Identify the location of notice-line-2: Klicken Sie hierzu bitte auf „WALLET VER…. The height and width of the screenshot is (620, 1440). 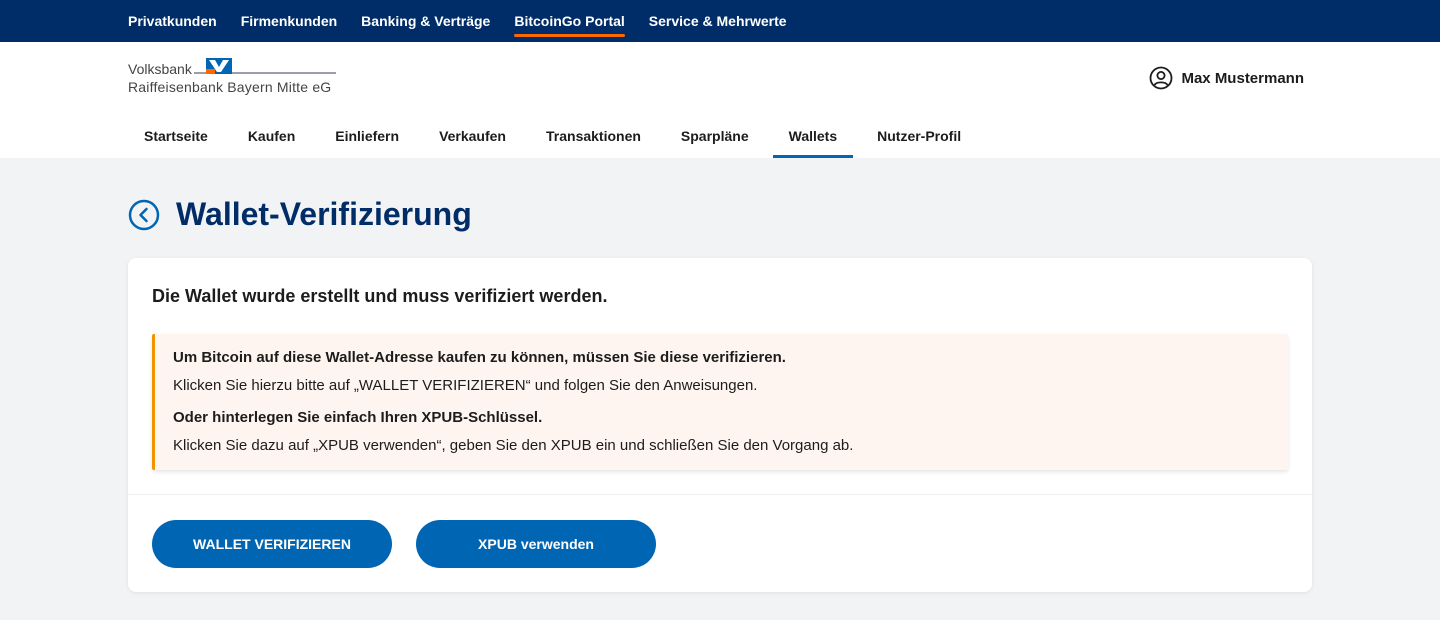
(465, 385).